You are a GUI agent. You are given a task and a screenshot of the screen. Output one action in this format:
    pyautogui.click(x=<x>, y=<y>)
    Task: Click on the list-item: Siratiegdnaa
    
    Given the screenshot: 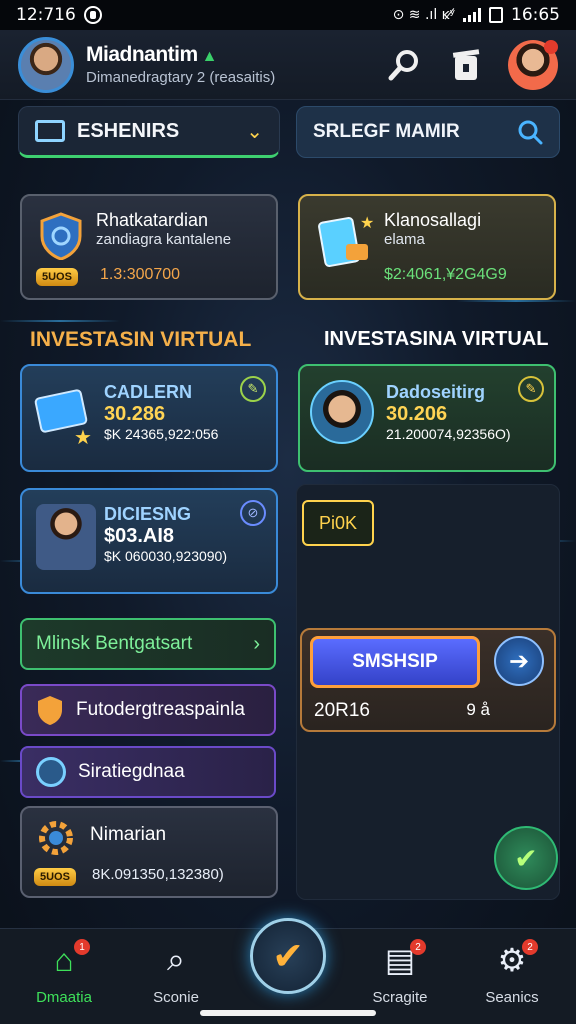 What is the action you would take?
    pyautogui.click(x=148, y=772)
    